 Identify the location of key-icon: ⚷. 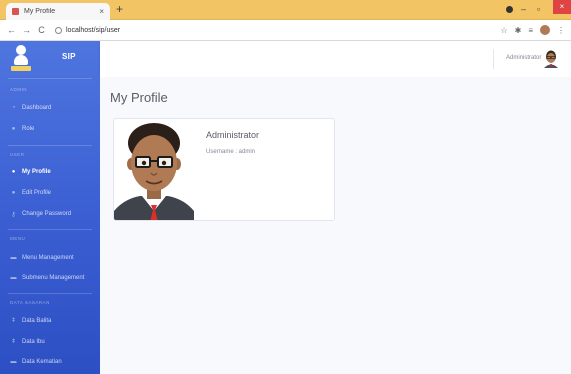
(13, 214).